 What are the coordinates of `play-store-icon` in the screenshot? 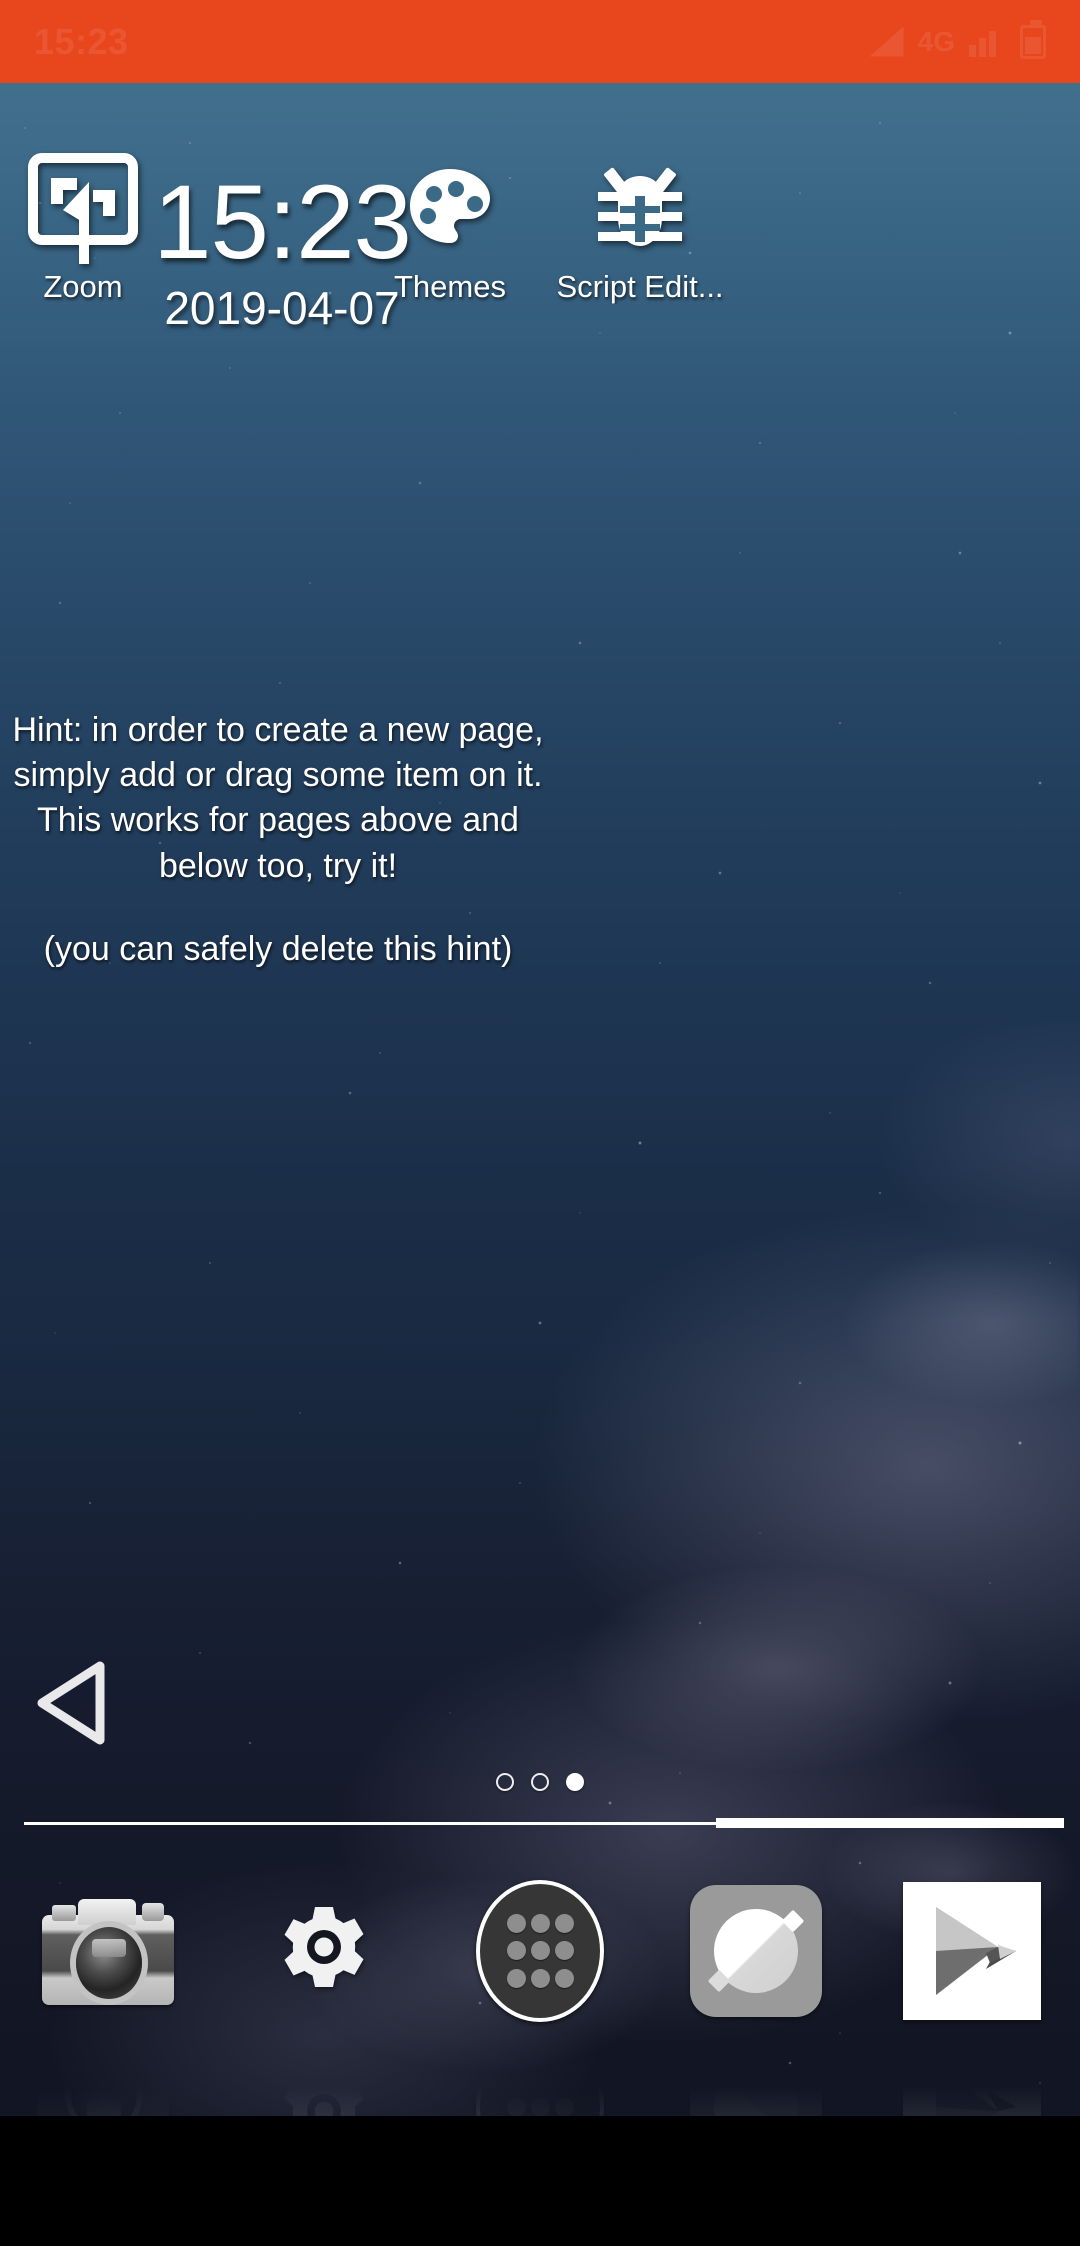 It's located at (972, 1951).